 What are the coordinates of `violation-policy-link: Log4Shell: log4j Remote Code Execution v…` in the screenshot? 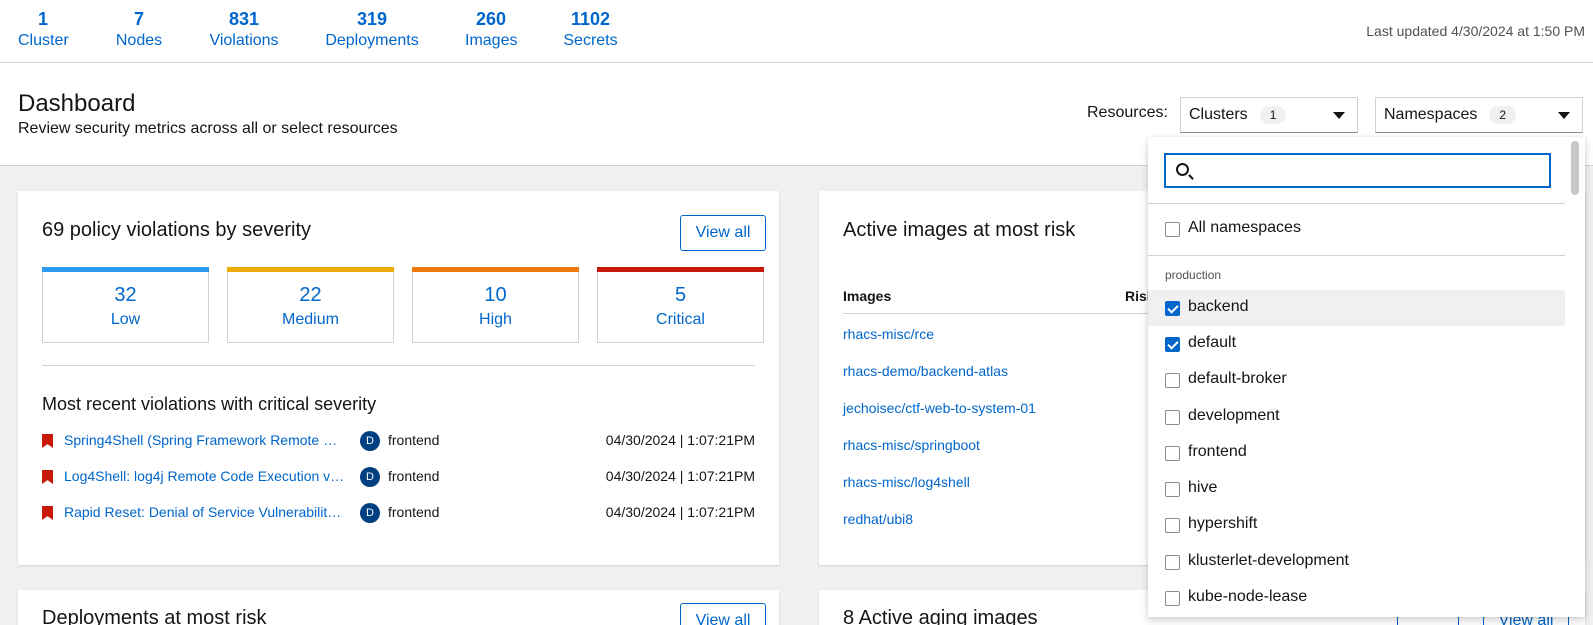 It's located at (205, 476).